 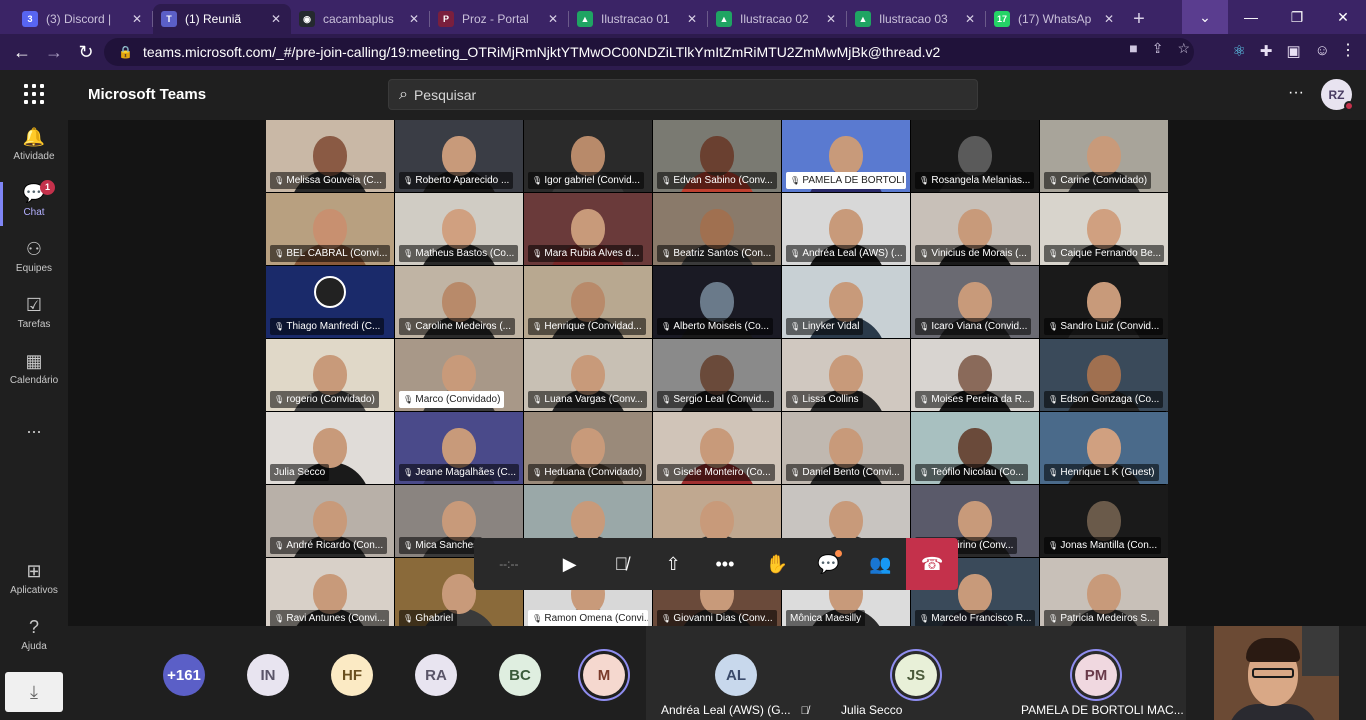 I want to click on minimize-button: —, so click(x=1251, y=17).